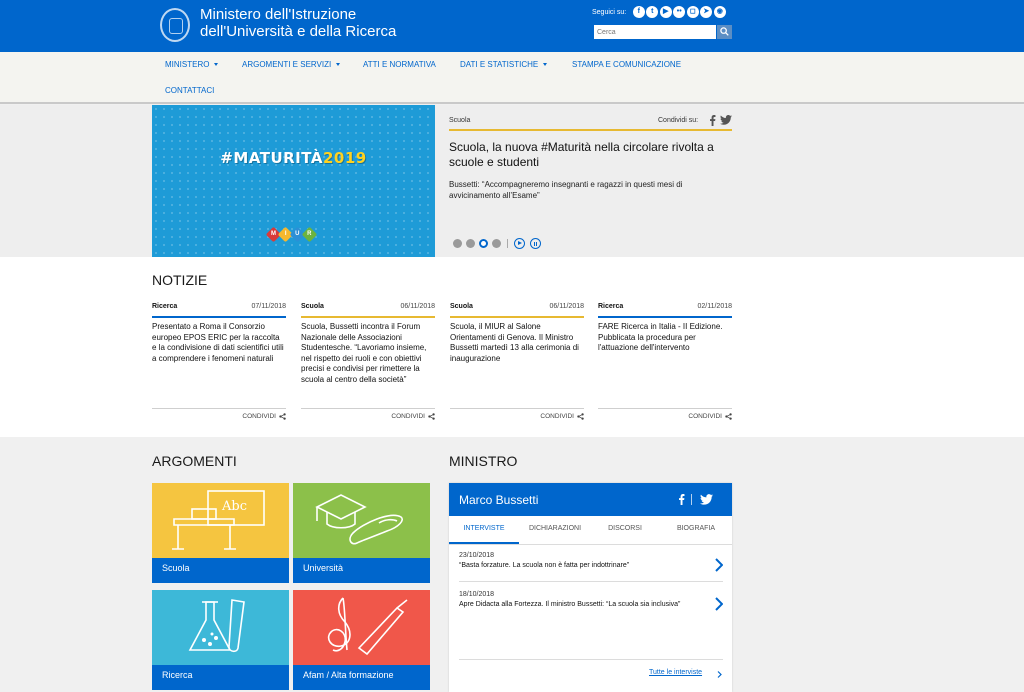  What do you see at coordinates (691, 499) in the screenshot?
I see `ministro-social-separator` at bounding box center [691, 499].